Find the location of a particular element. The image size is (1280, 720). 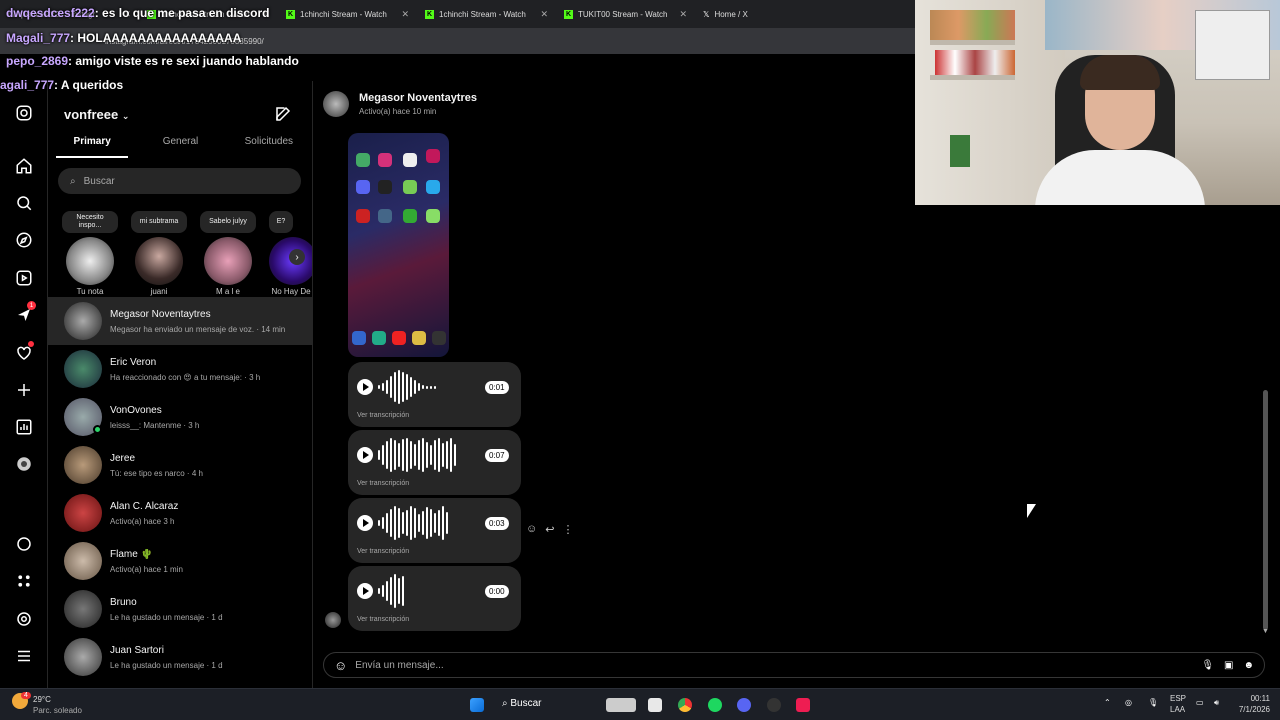

search-icon is located at coordinates (24, 203).